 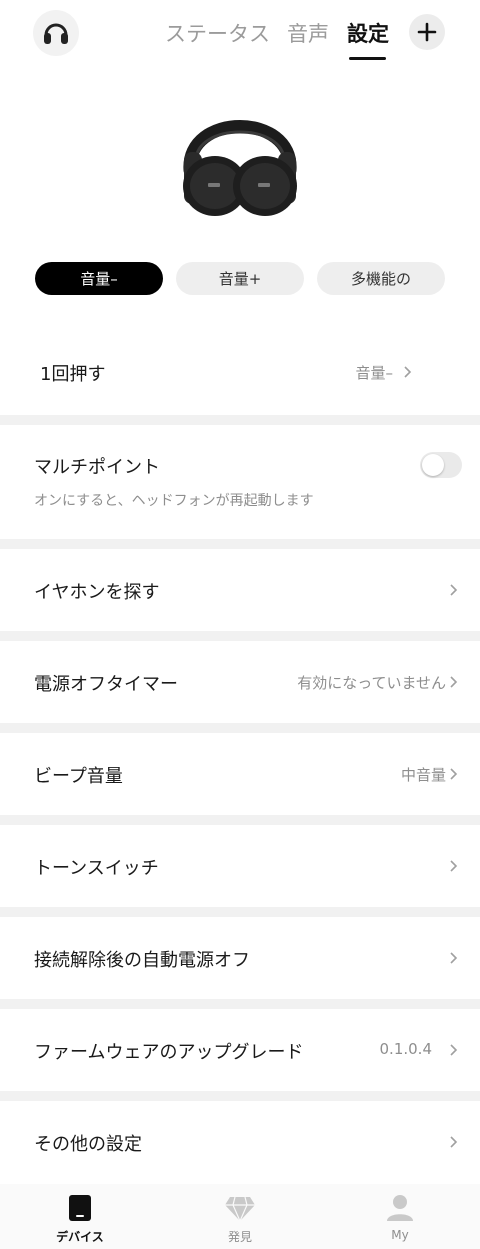 I want to click on headphones-icon, so click(x=56, y=33).